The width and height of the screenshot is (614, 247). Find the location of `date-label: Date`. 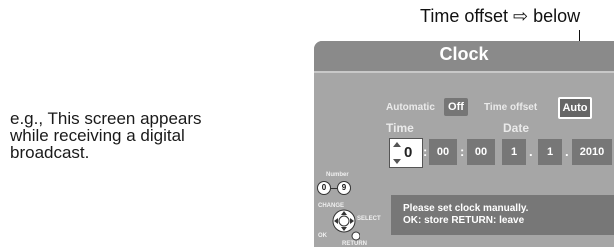

date-label: Date is located at coordinates (516, 128).